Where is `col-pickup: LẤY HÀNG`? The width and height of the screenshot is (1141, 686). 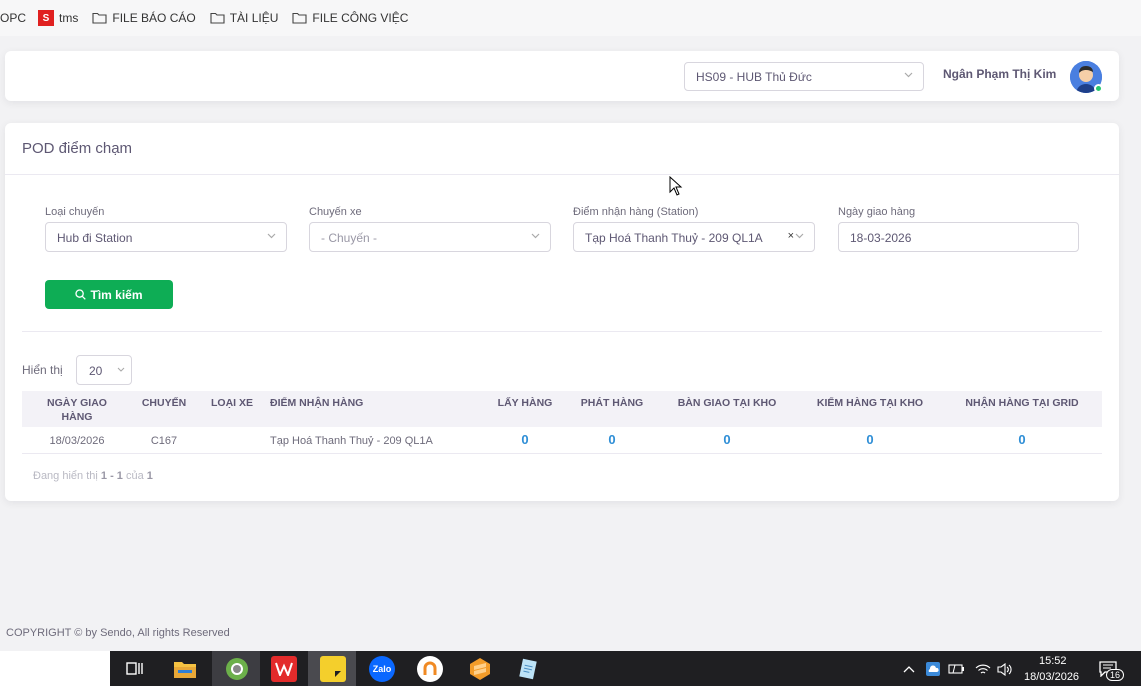
col-pickup: LẤY HÀNG is located at coordinates (525, 403).